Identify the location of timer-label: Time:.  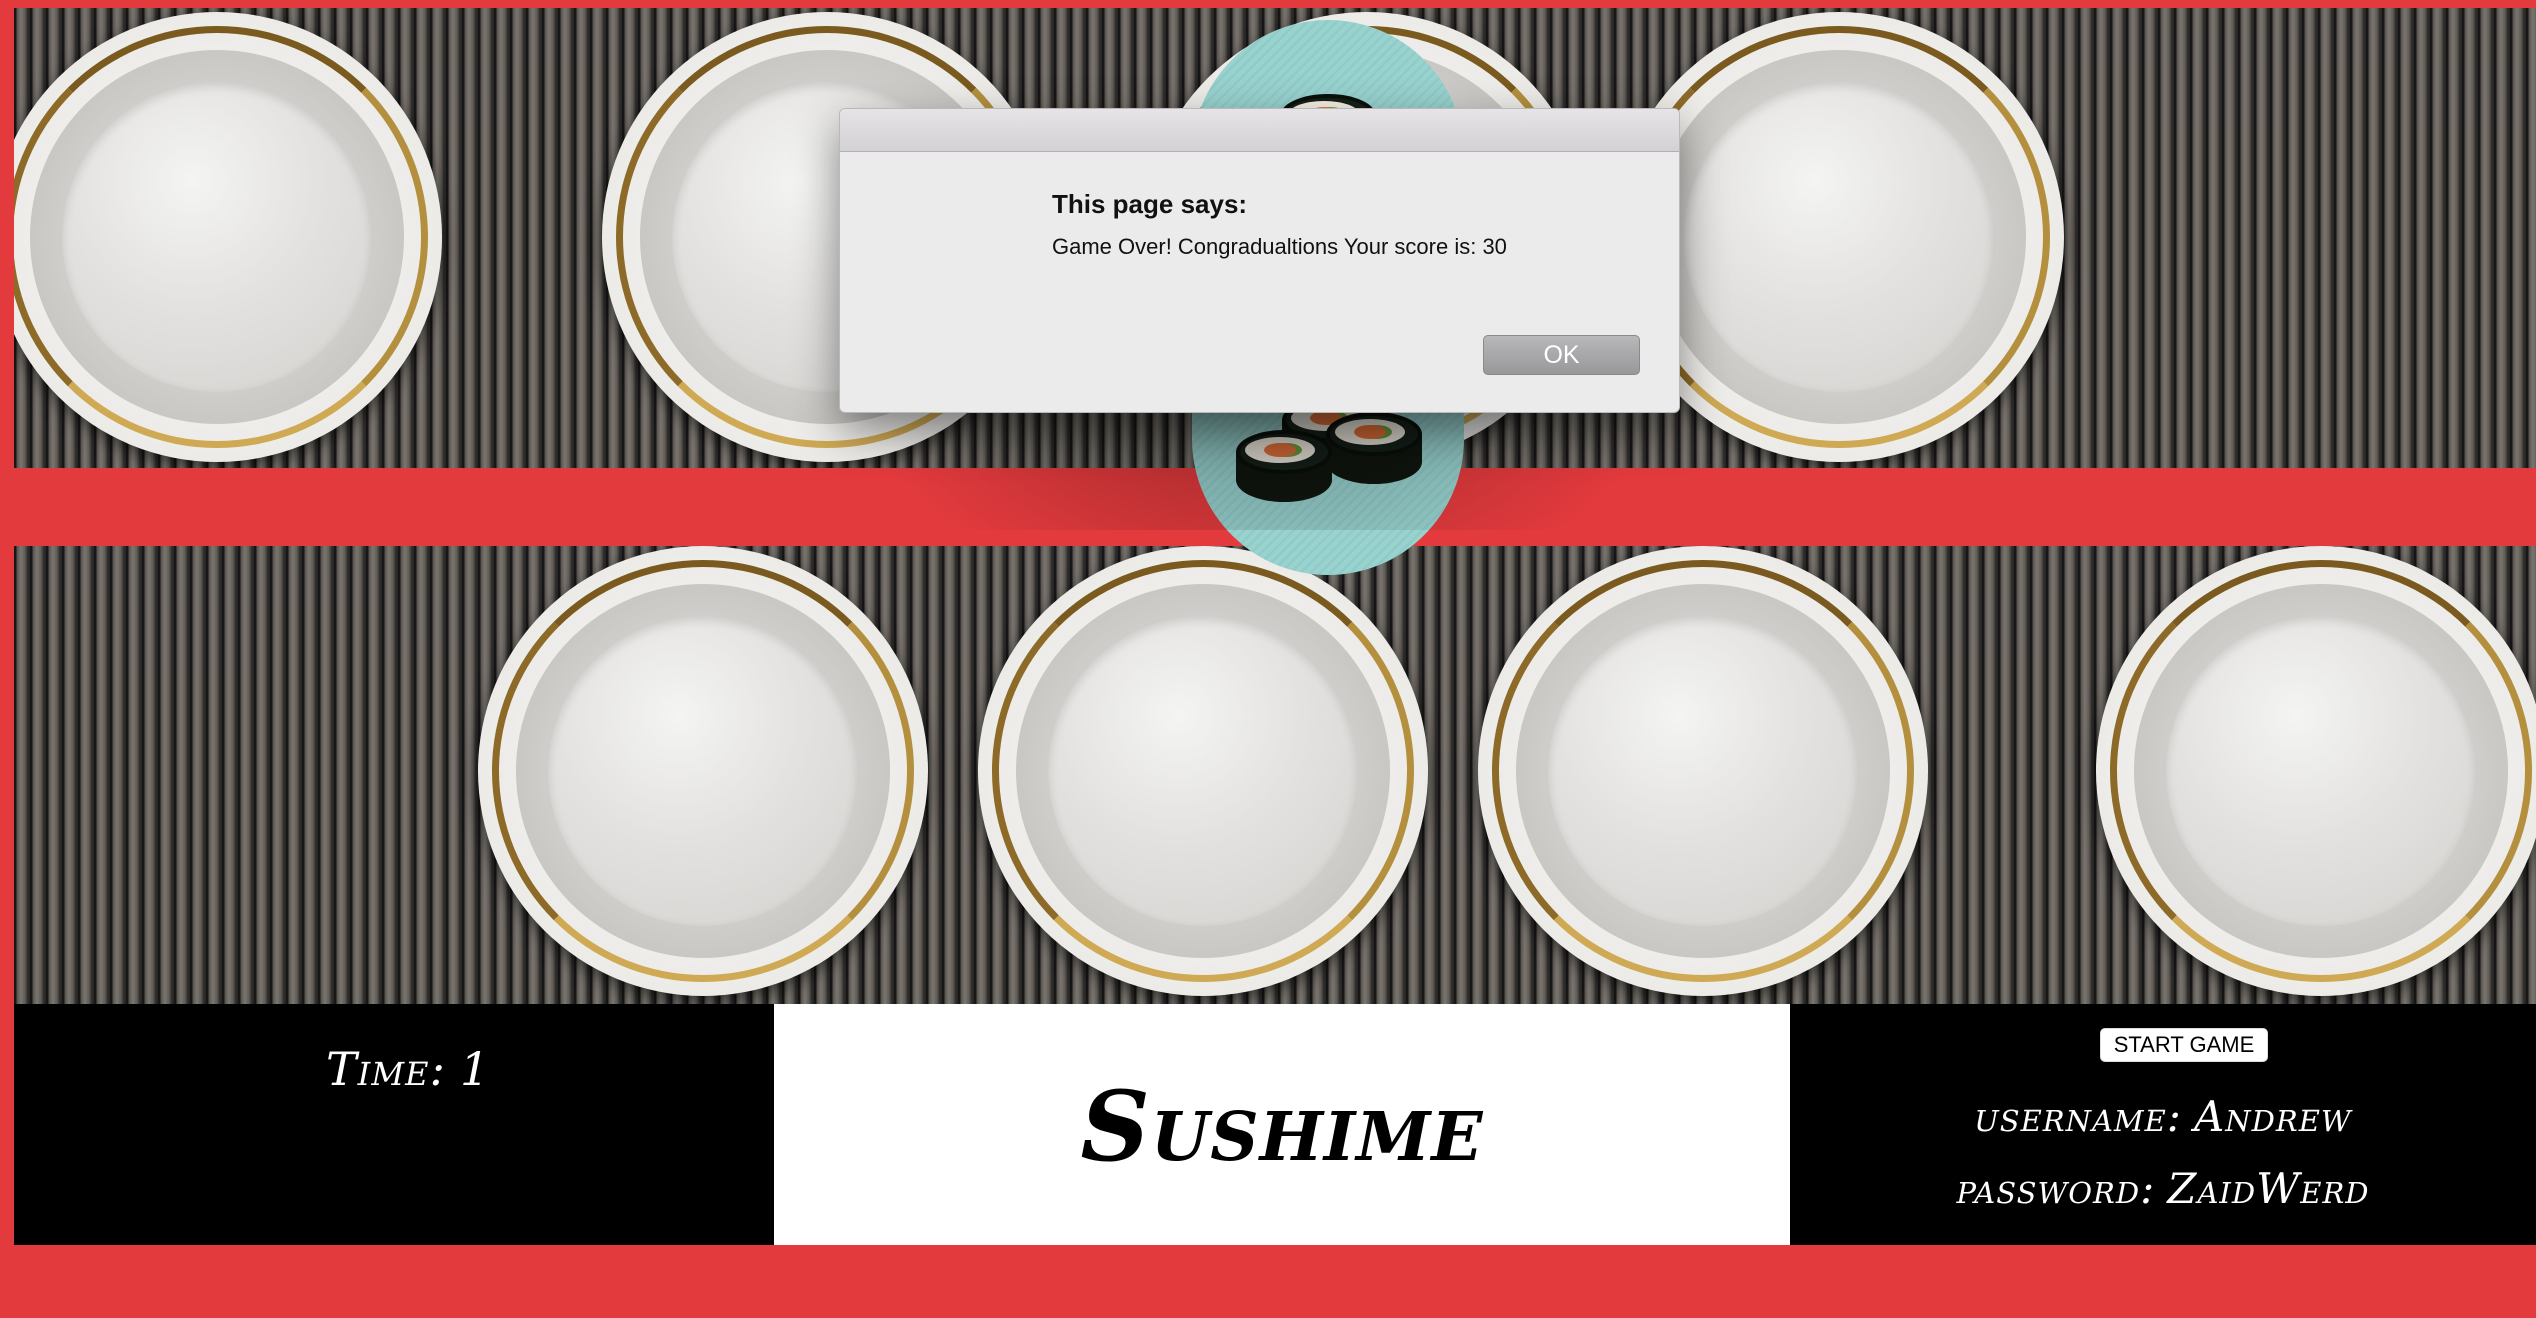
(386, 1069).